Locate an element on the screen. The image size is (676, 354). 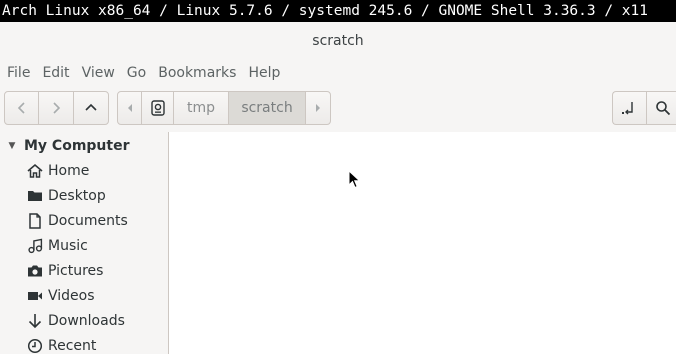
path-scroll-right-button is located at coordinates (318, 108).